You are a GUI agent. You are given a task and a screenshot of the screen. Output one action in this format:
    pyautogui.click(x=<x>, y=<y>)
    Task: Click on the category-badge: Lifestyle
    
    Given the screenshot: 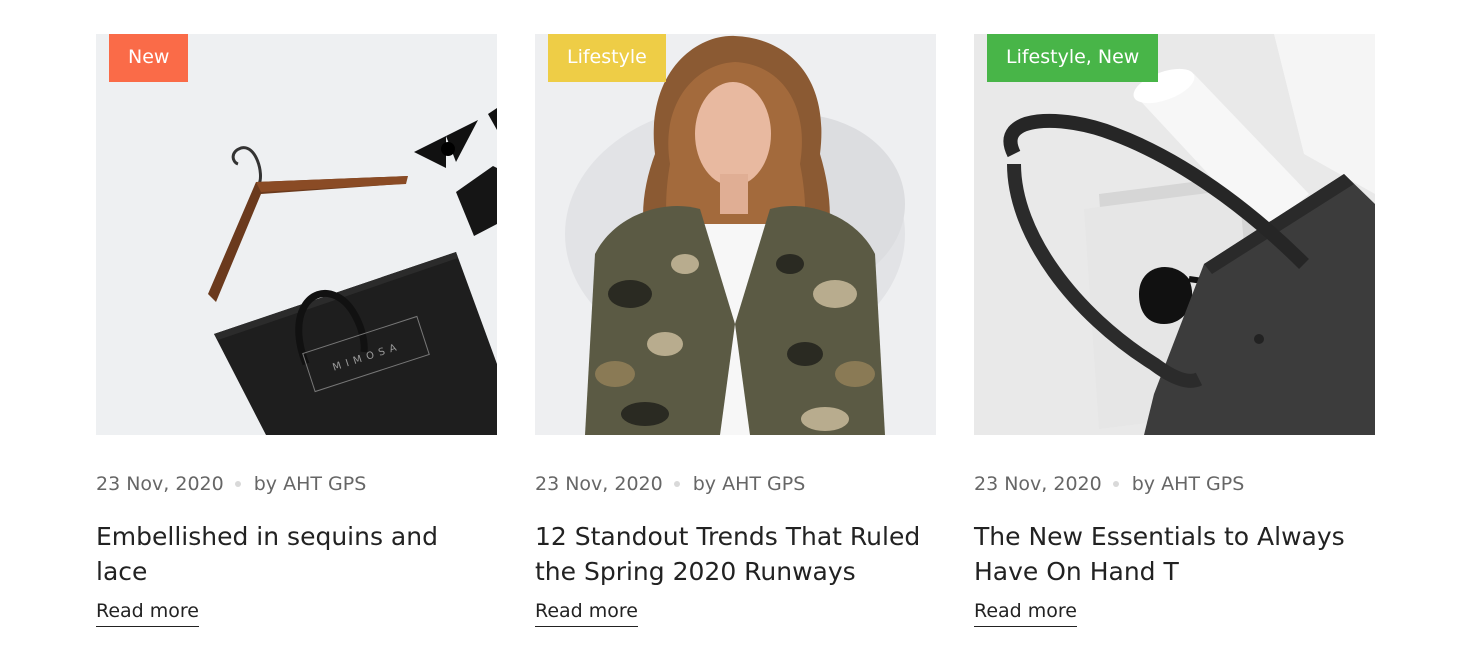 What is the action you would take?
    pyautogui.click(x=607, y=58)
    